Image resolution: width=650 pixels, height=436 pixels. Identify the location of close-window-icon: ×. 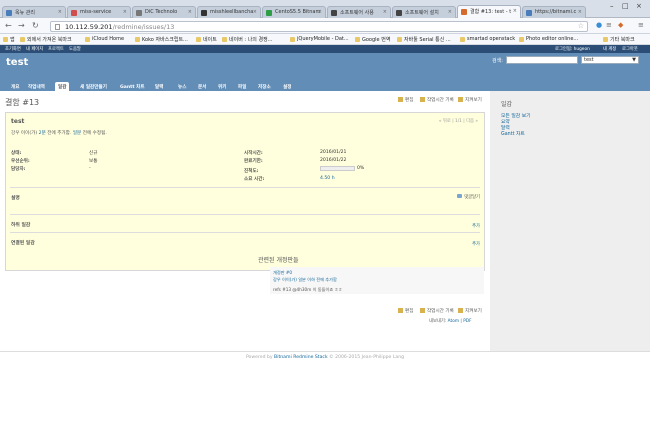
(639, 6).